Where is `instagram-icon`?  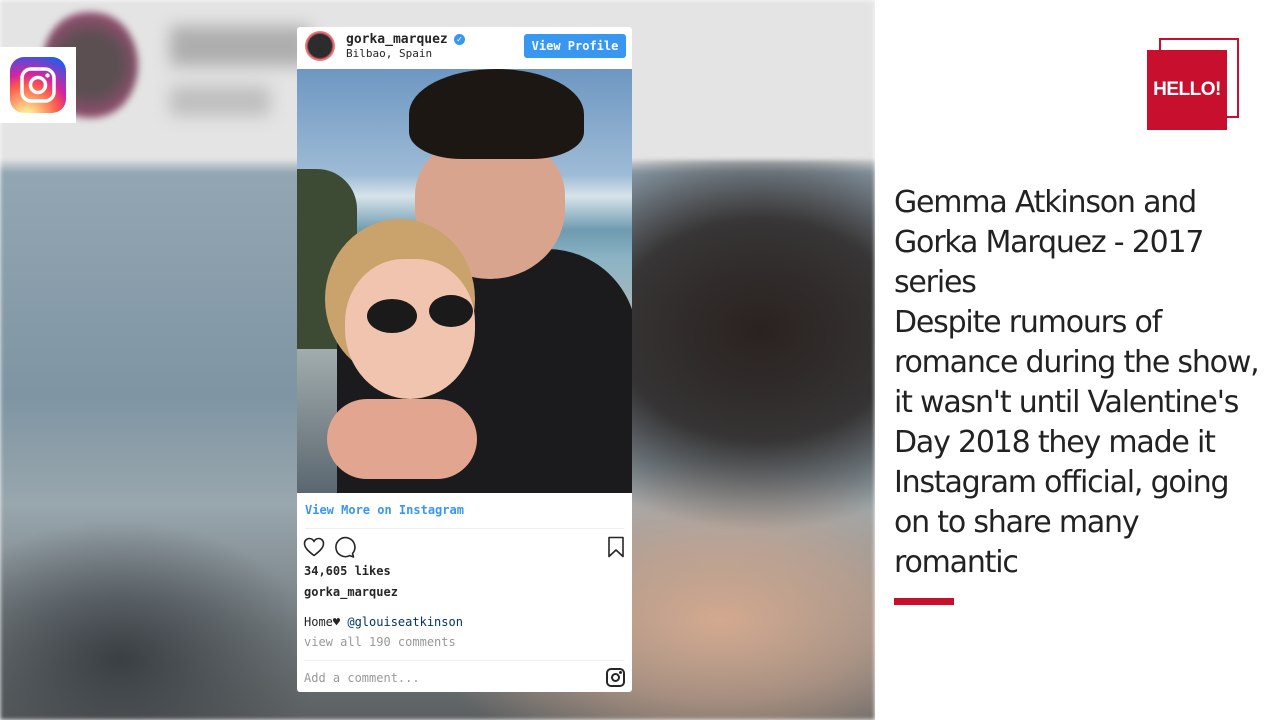 instagram-icon is located at coordinates (38, 85).